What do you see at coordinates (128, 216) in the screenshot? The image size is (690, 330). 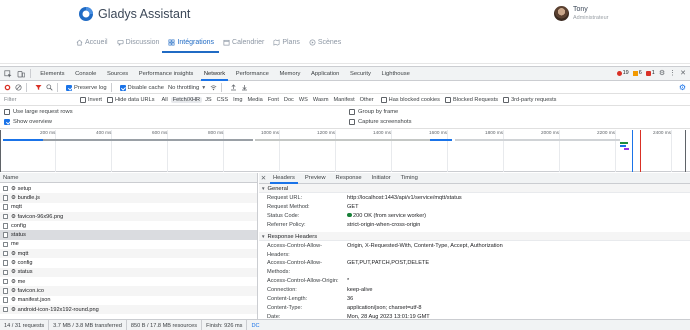 I see `request-row: ⚙ favicon-96x96.png` at bounding box center [128, 216].